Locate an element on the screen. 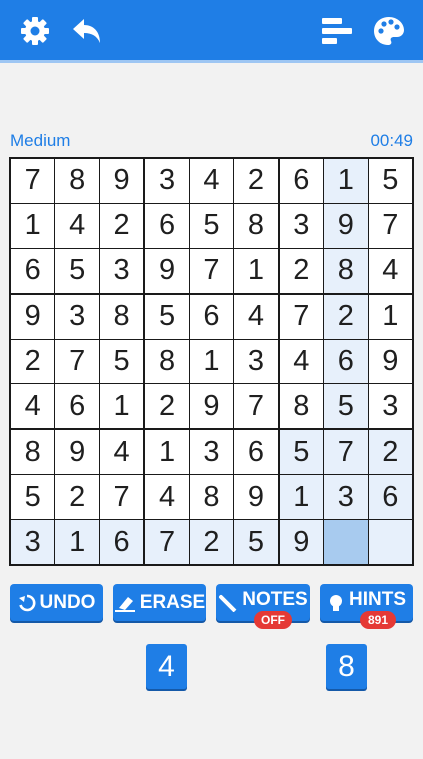  eraser-icon is located at coordinates (124, 604).